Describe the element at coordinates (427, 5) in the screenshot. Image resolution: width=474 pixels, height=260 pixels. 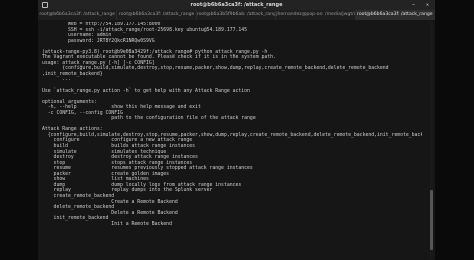
I see `close-button: ✕` at that location.